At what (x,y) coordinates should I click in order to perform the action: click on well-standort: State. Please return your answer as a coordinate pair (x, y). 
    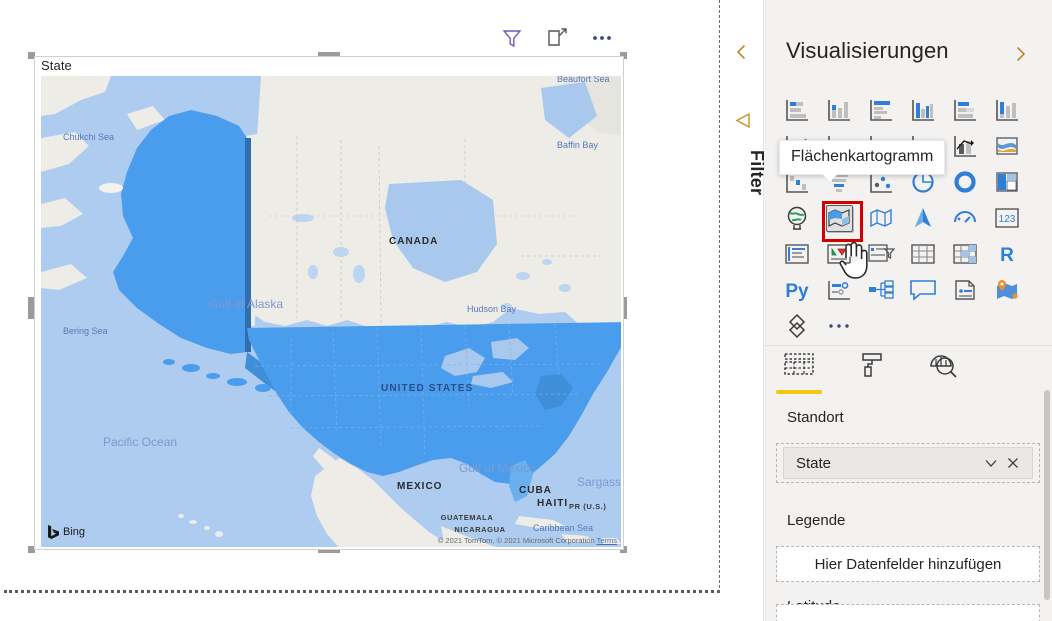
    Looking at the image, I should click on (908, 463).